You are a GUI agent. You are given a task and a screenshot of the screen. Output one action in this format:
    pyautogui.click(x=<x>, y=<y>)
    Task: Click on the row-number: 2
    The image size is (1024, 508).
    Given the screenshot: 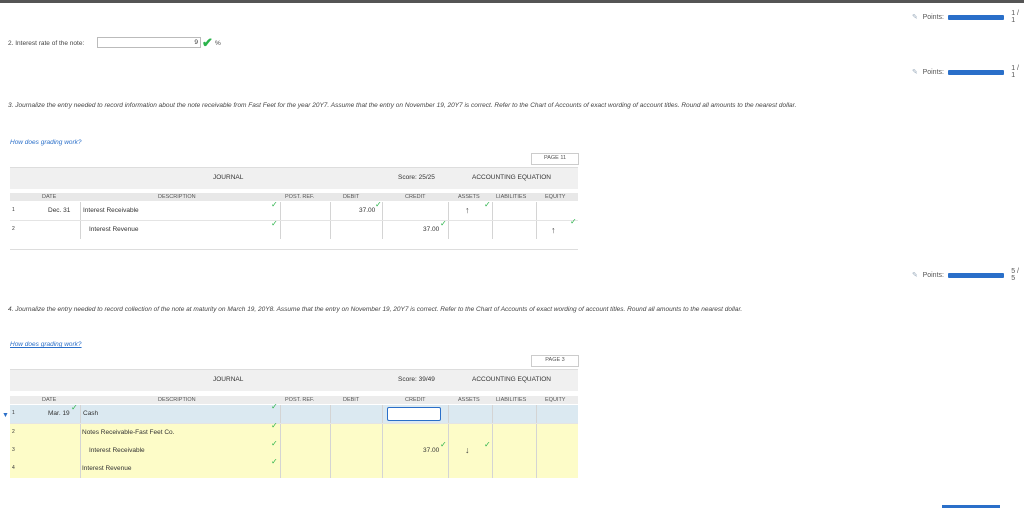 What is the action you would take?
    pyautogui.click(x=13, y=229)
    